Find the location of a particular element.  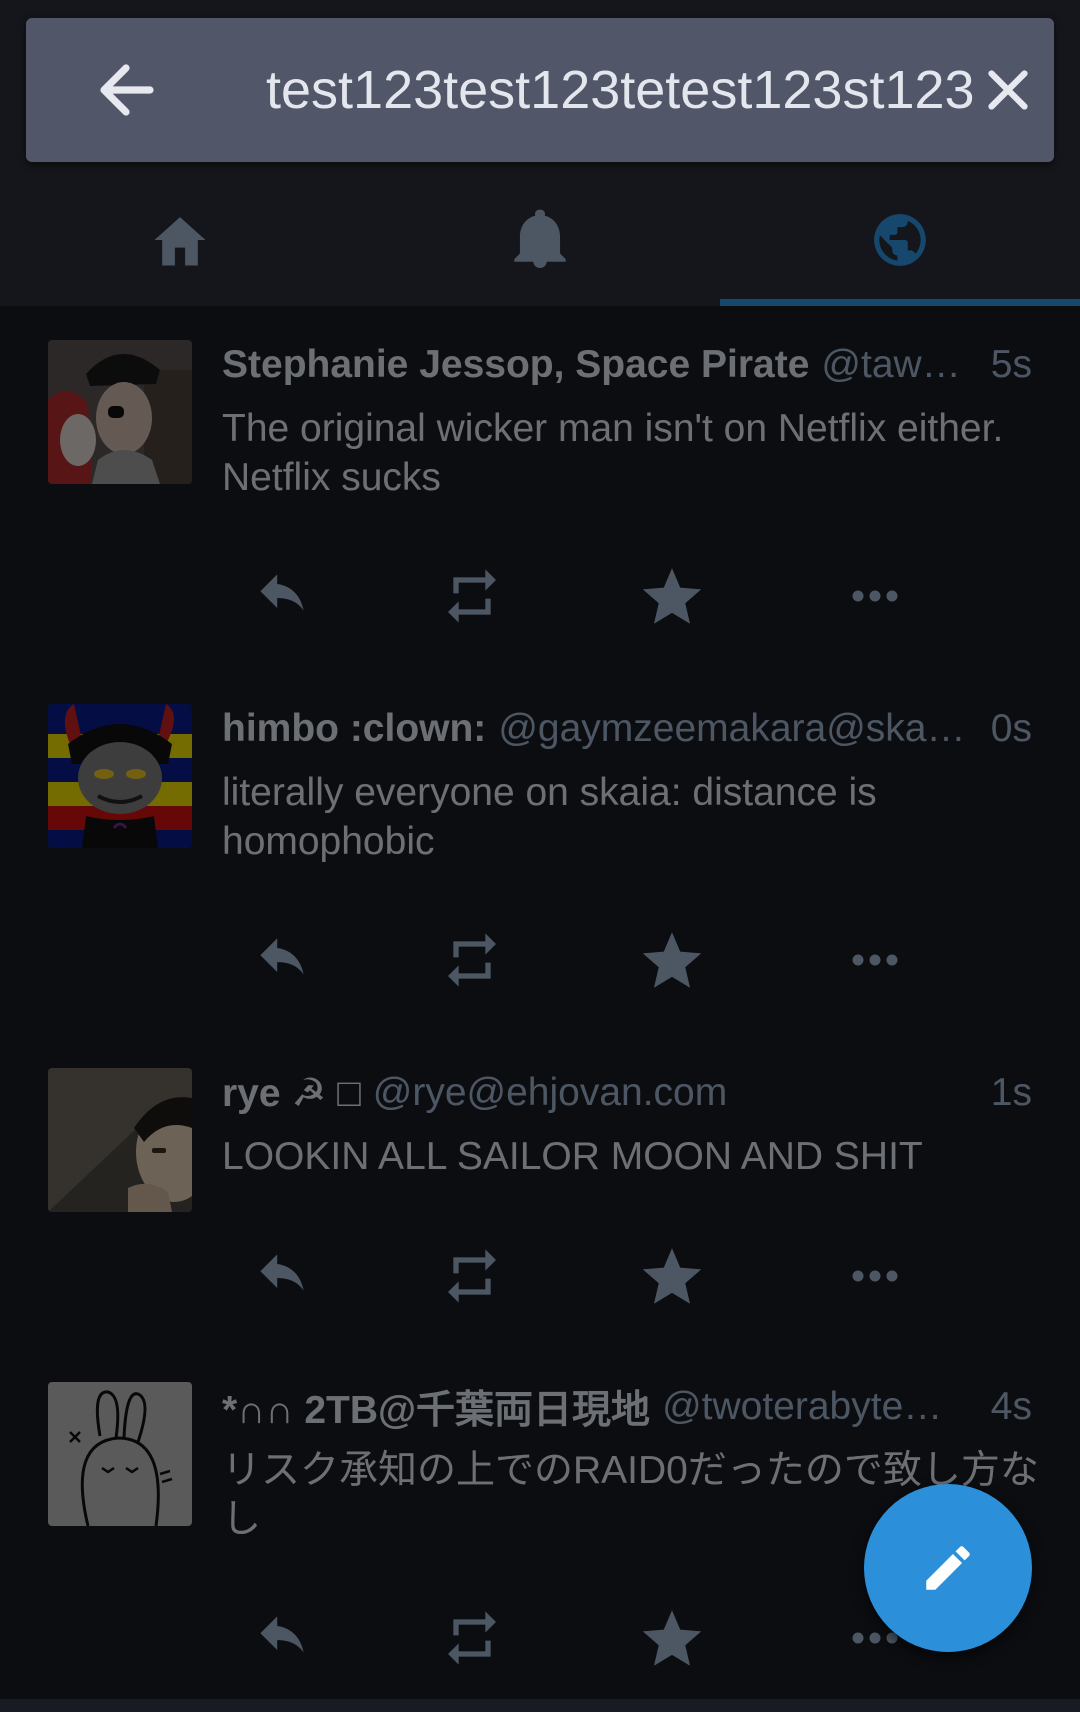

pencil-icon is located at coordinates (948, 1568).